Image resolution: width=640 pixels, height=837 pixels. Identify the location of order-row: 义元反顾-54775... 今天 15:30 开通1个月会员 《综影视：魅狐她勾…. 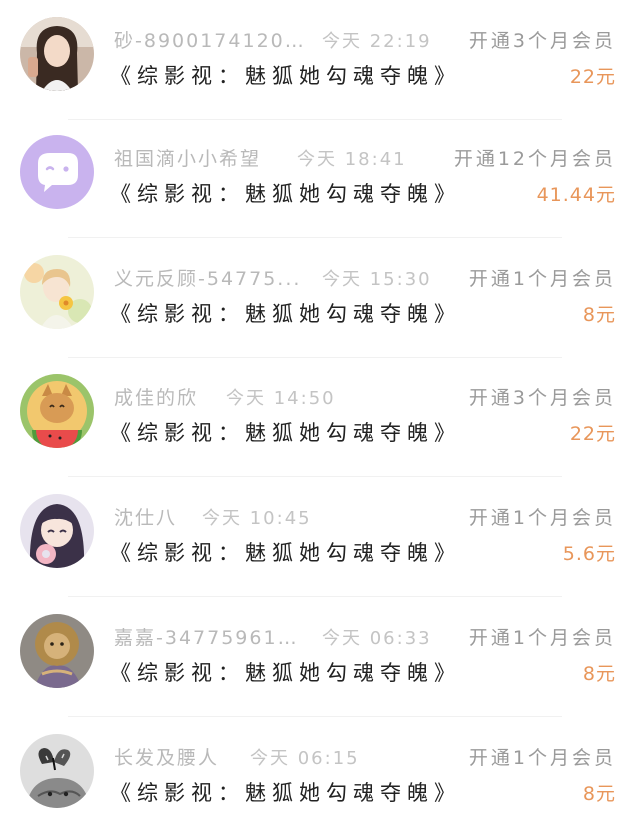
(320, 298).